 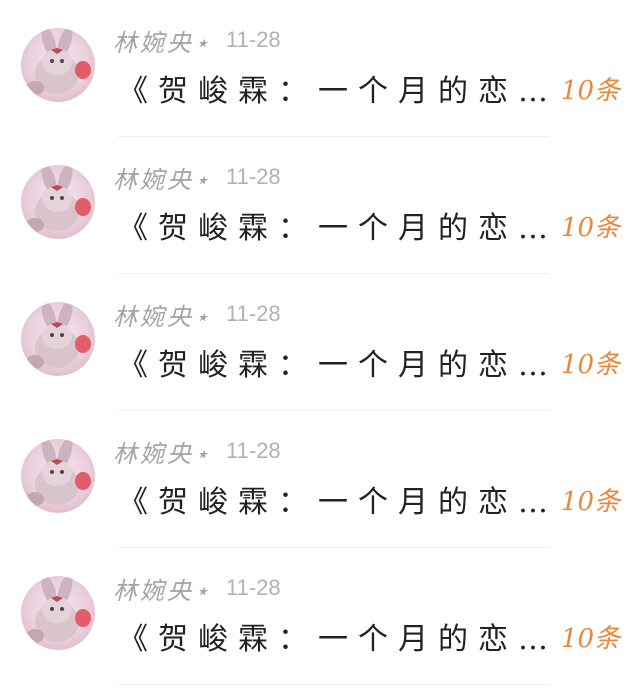 I want to click on divider, so click(x=334, y=684).